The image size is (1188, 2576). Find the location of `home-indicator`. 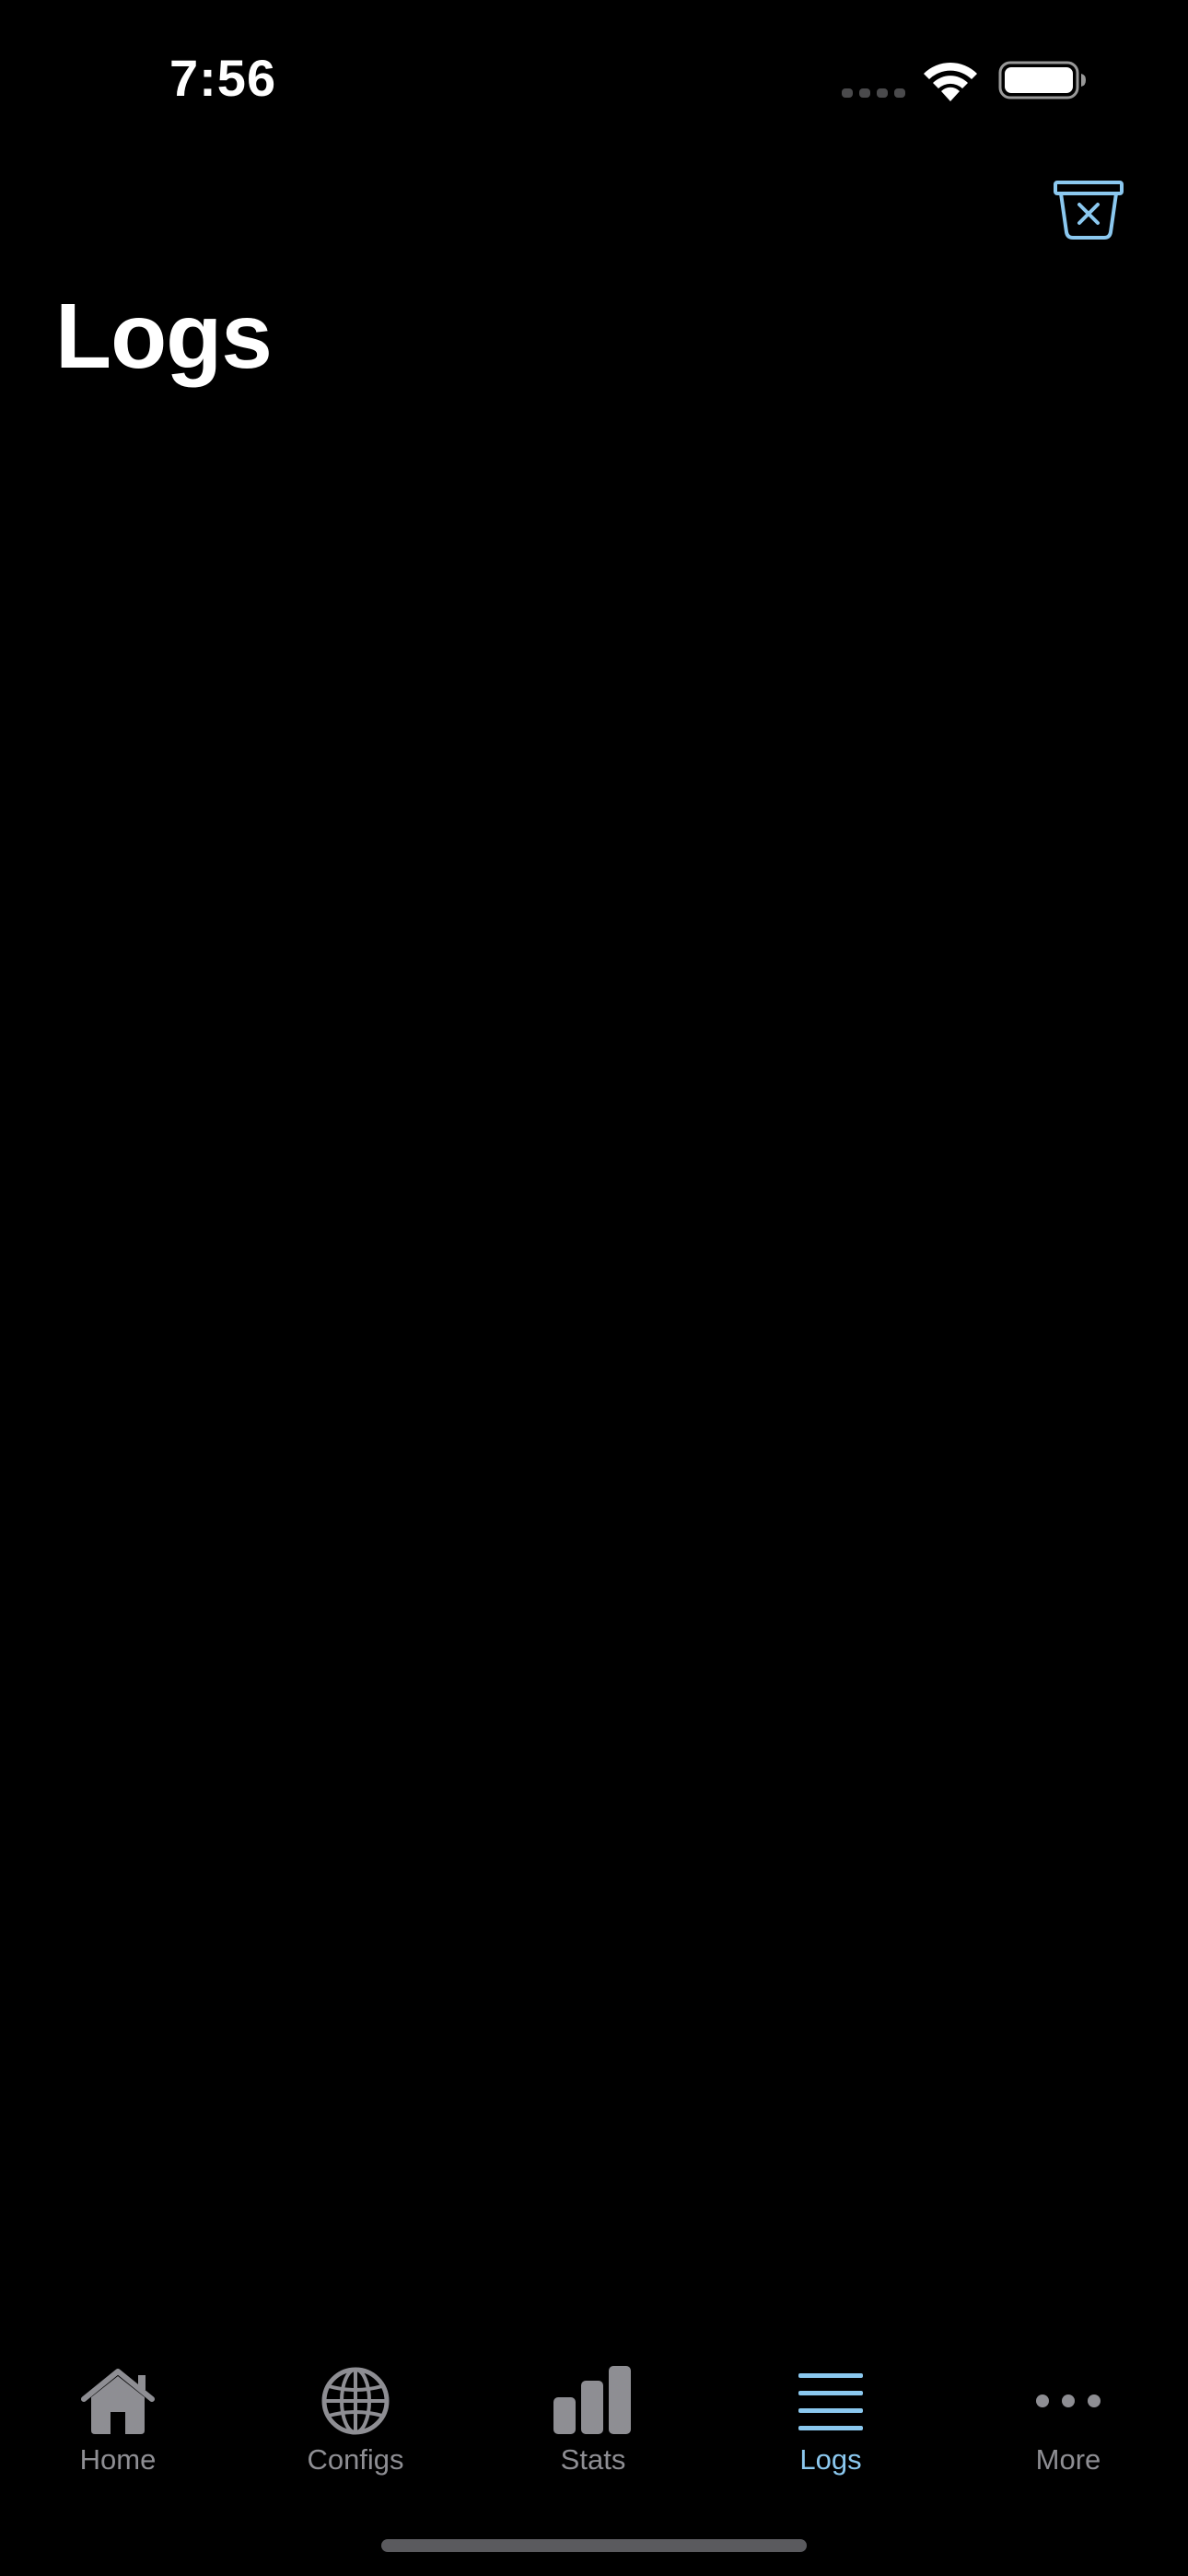

home-indicator is located at coordinates (594, 2545).